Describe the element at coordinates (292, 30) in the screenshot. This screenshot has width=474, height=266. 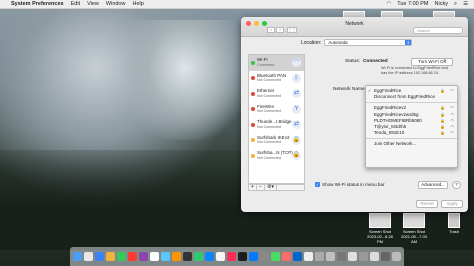
I see `show-all-grid-button: ⋮⋮` at that location.